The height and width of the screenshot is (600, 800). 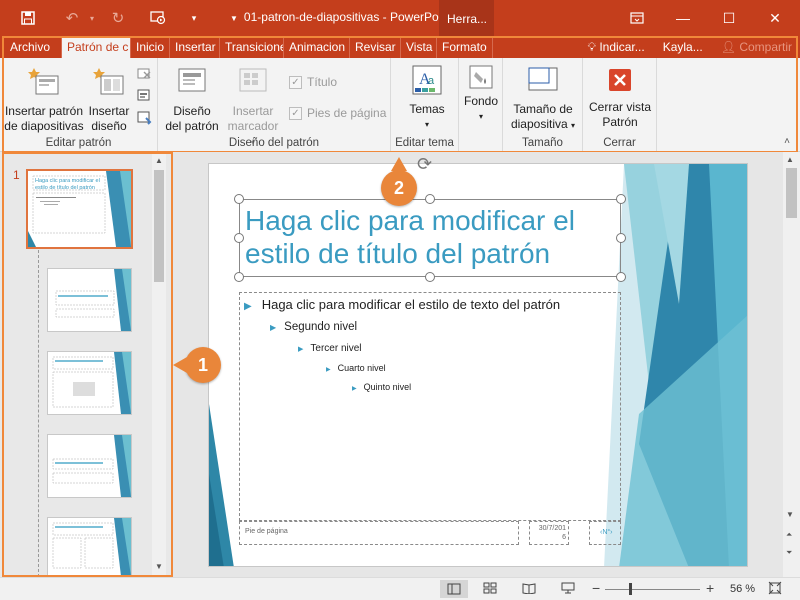 I want to click on collapse-ribbon-icon: ˄, so click(x=787, y=141).